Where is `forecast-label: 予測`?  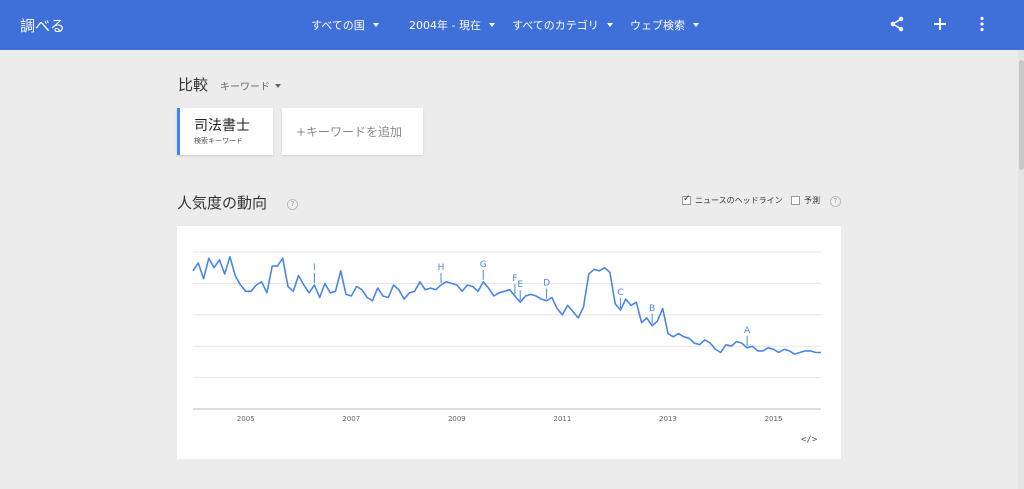 forecast-label: 予測 is located at coordinates (812, 200).